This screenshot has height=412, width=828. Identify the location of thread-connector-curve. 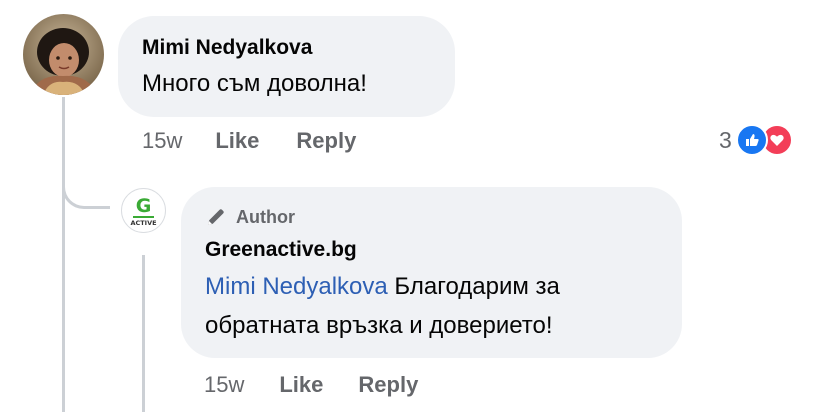
(86, 192).